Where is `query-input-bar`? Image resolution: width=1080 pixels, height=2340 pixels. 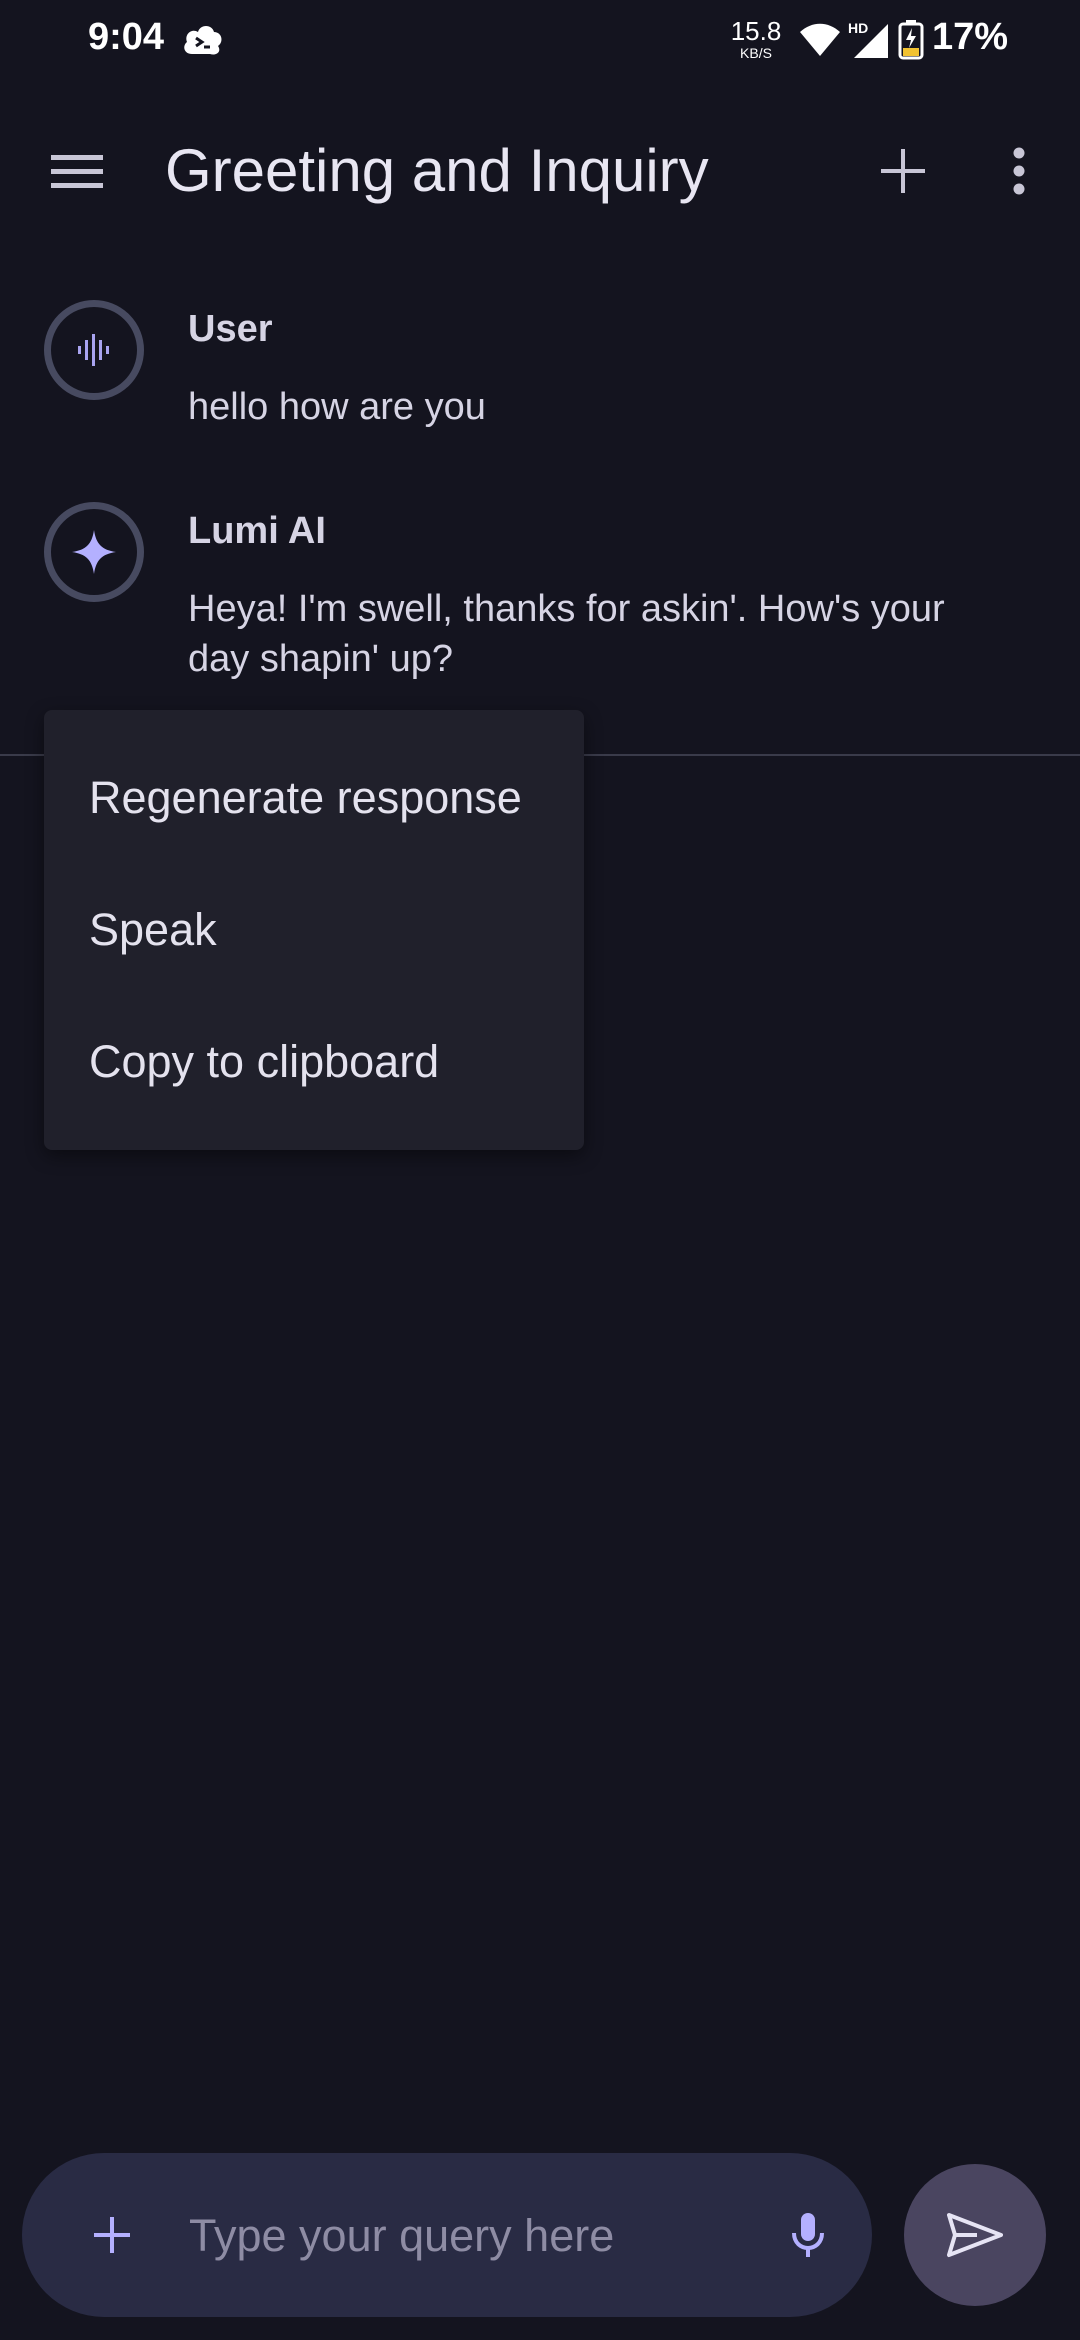
query-input-bar is located at coordinates (447, 2235).